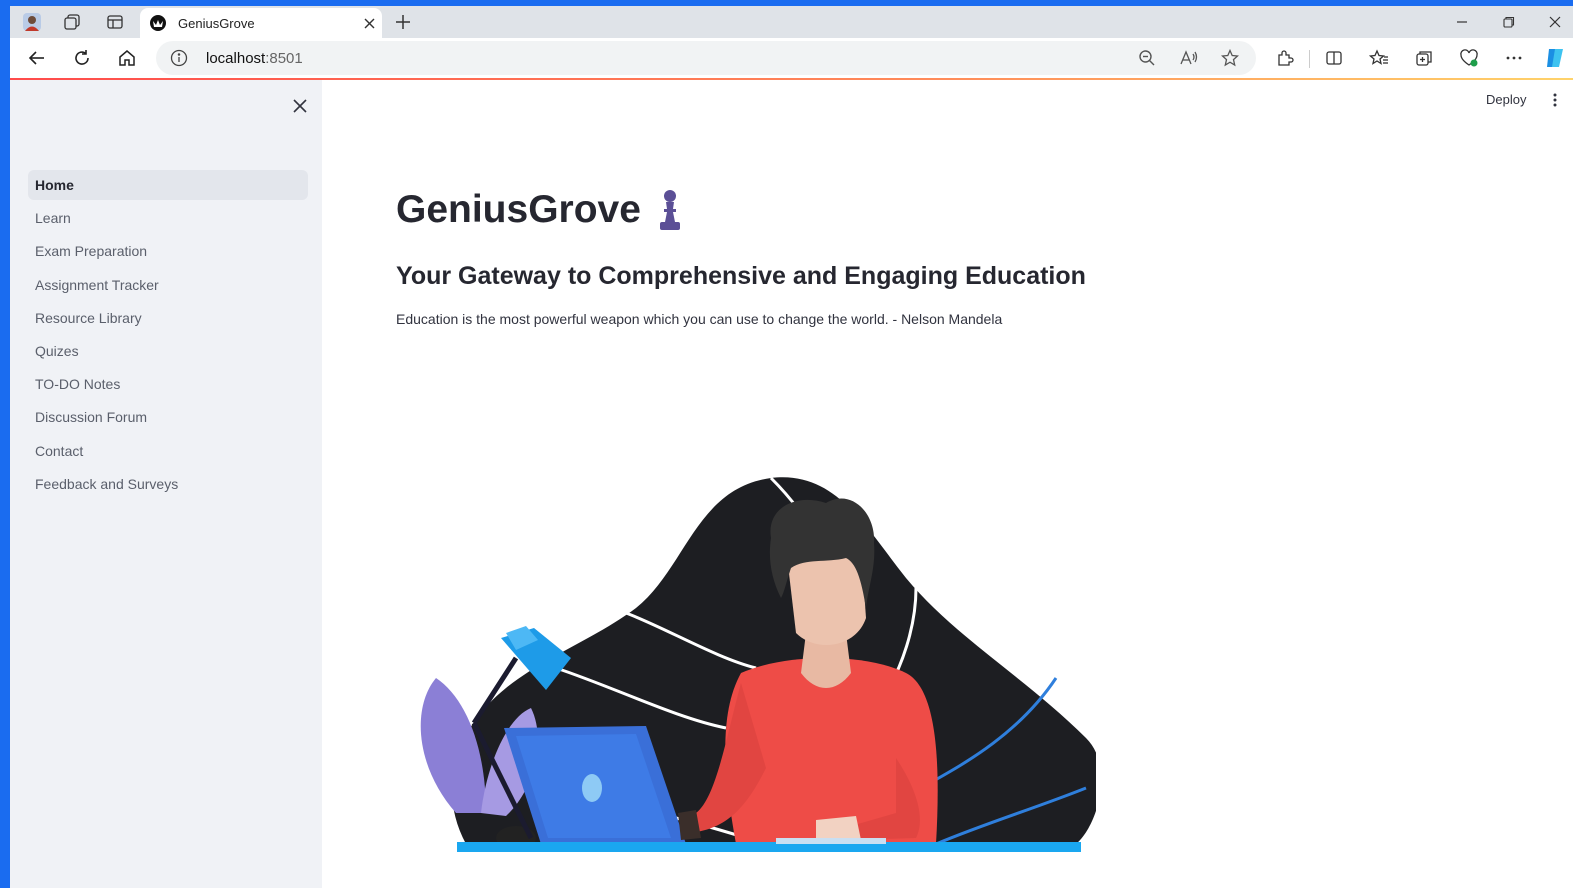  What do you see at coordinates (791, 22) in the screenshot?
I see `tab-strip: GeniusGrove` at bounding box center [791, 22].